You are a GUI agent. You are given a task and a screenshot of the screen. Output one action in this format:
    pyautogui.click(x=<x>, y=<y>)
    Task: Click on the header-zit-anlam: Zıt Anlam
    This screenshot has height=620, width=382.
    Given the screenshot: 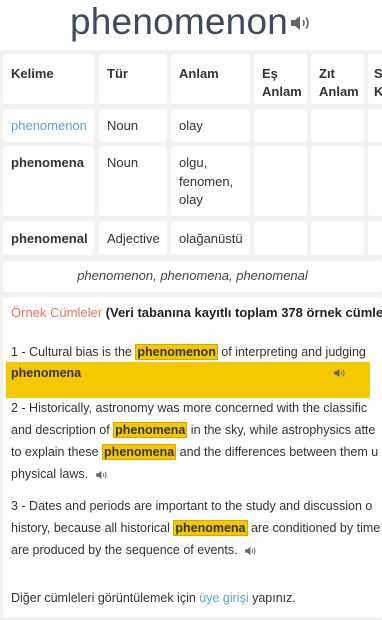 What is the action you would take?
    pyautogui.click(x=337, y=79)
    